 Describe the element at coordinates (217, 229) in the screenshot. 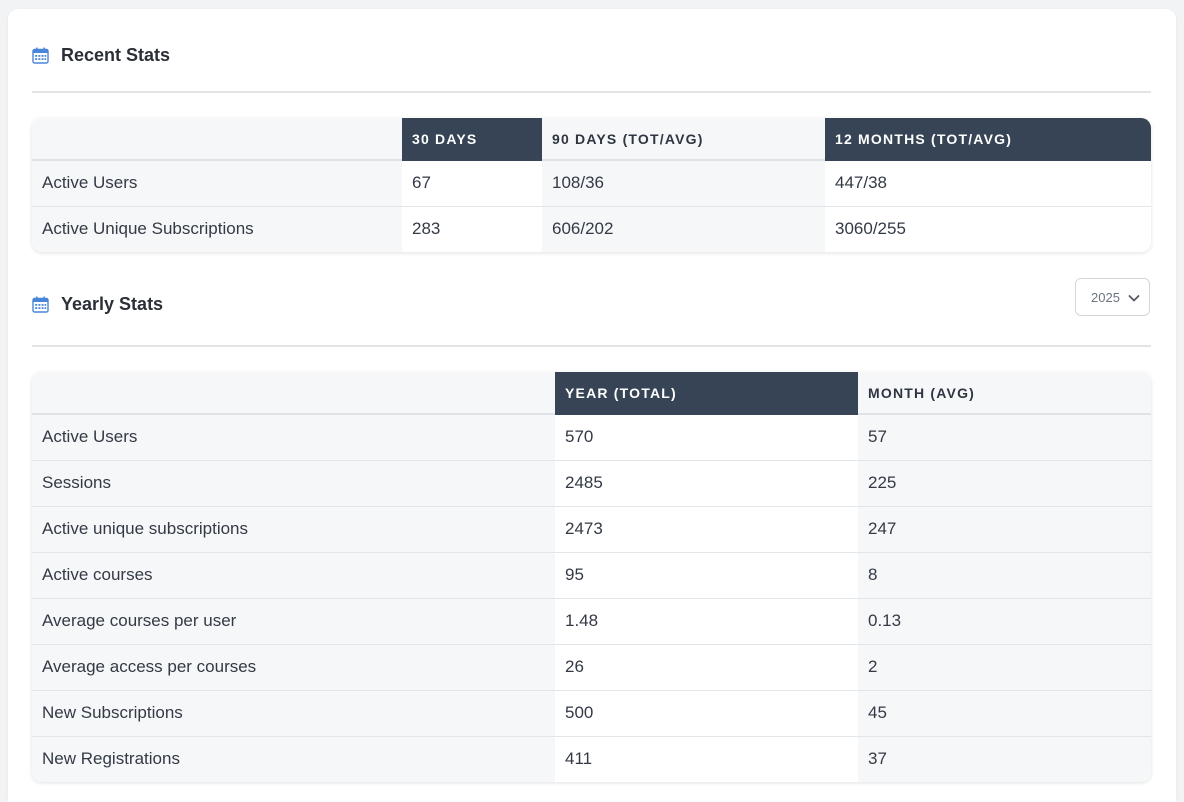

I see `row-label: Active Unique Subscriptions` at that location.